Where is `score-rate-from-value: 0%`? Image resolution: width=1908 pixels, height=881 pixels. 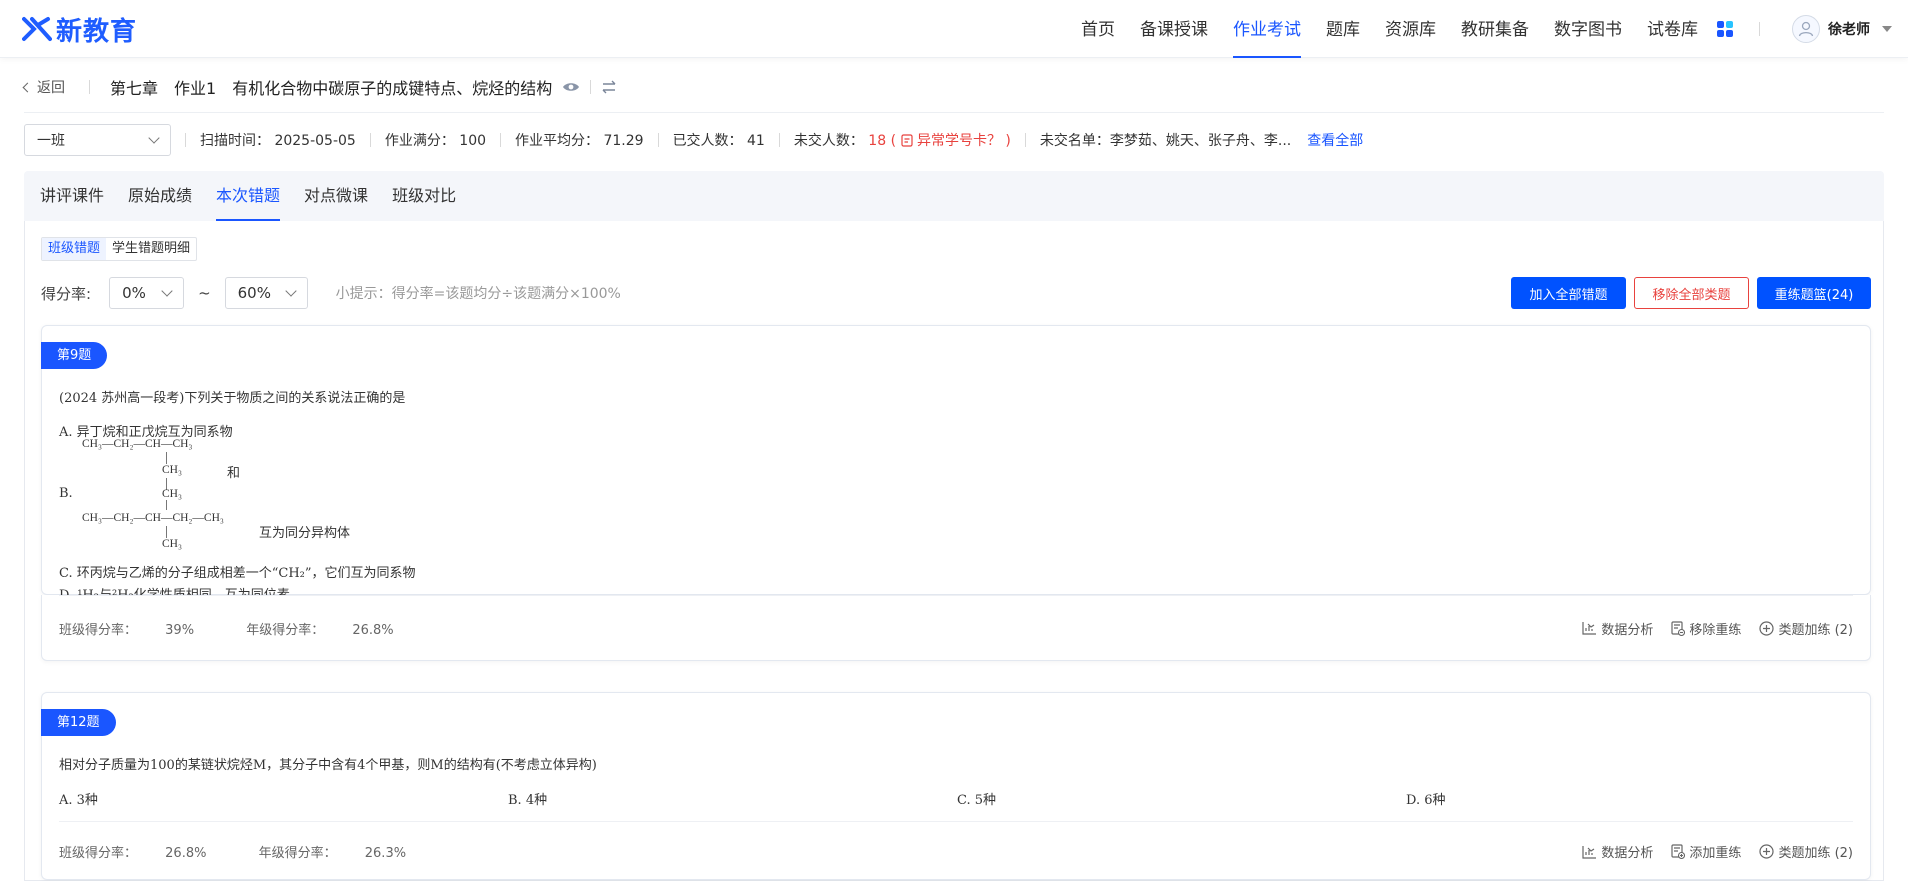 score-rate-from-value: 0% is located at coordinates (134, 293).